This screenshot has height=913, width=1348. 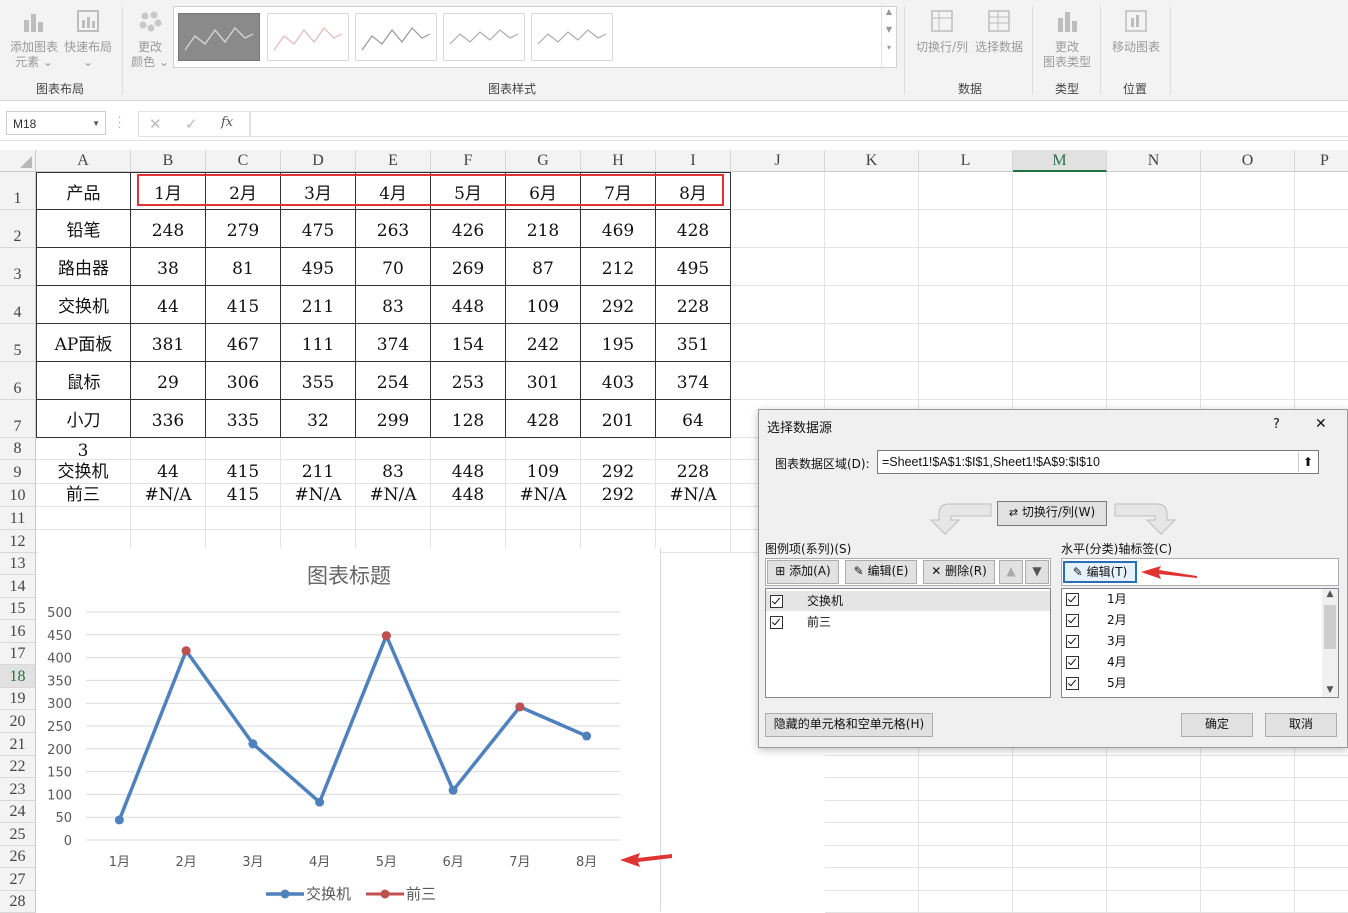 I want to click on column-header-n: N, so click(x=1154, y=161).